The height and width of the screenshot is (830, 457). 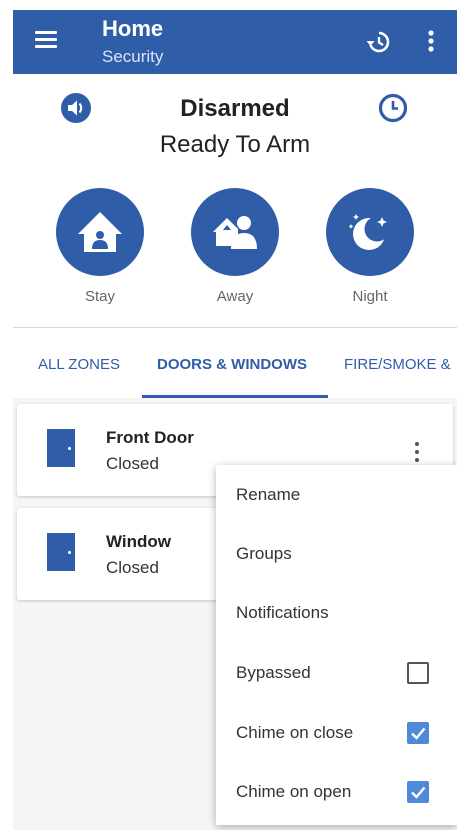 What do you see at coordinates (133, 56) in the screenshot?
I see `page-subtitle: Security` at bounding box center [133, 56].